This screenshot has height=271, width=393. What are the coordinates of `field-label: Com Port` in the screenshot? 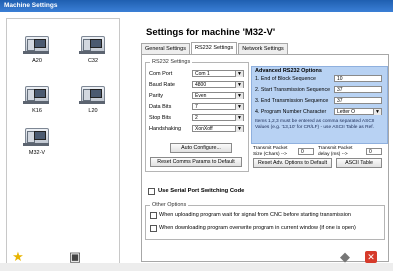 It's located at (161, 74).